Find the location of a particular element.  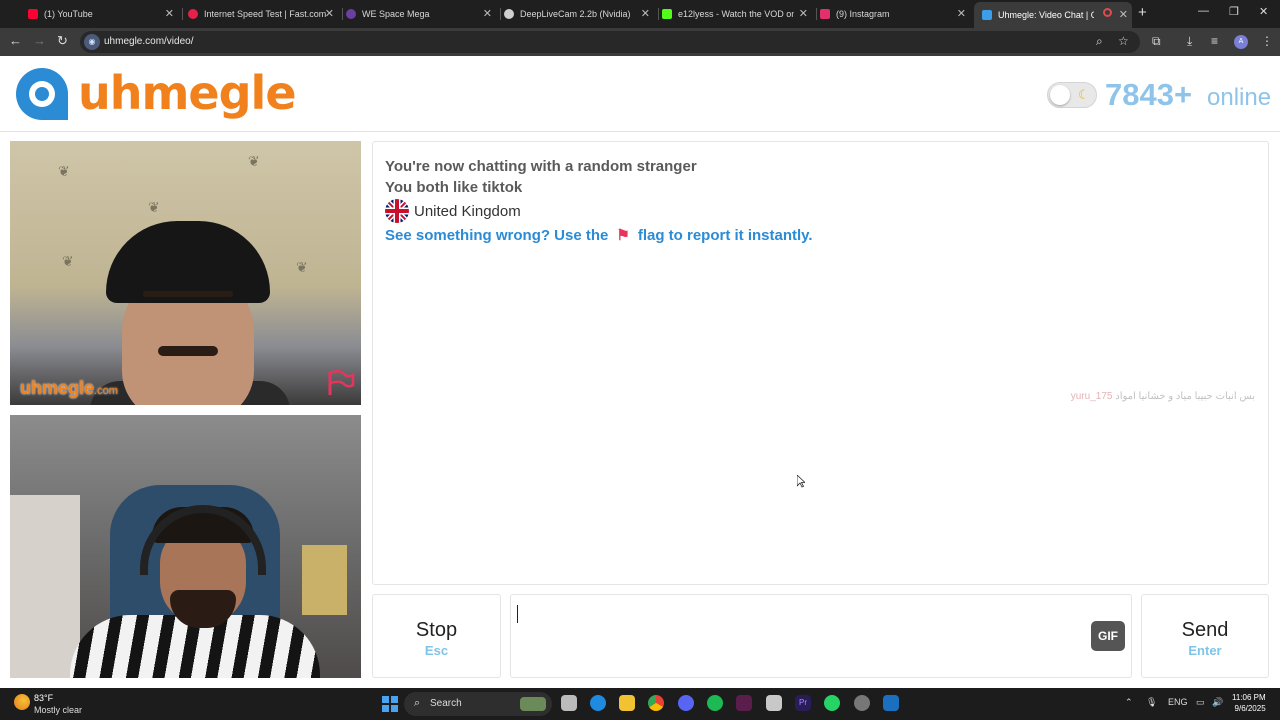

network-icon: ▭ is located at coordinates (1200, 702).